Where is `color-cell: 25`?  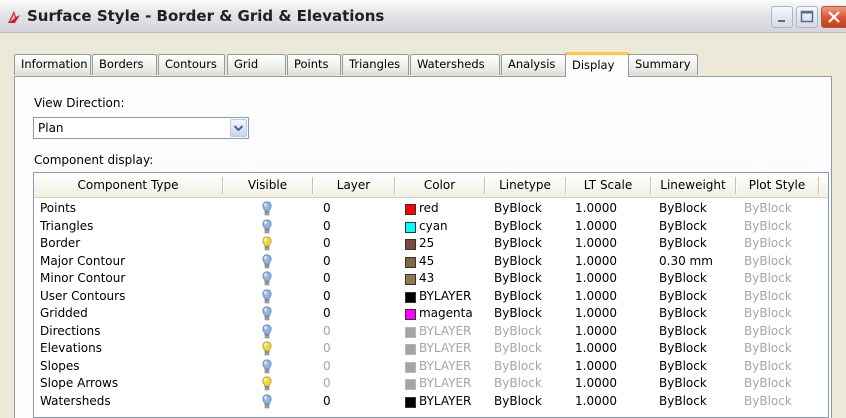
color-cell: 25 is located at coordinates (426, 243).